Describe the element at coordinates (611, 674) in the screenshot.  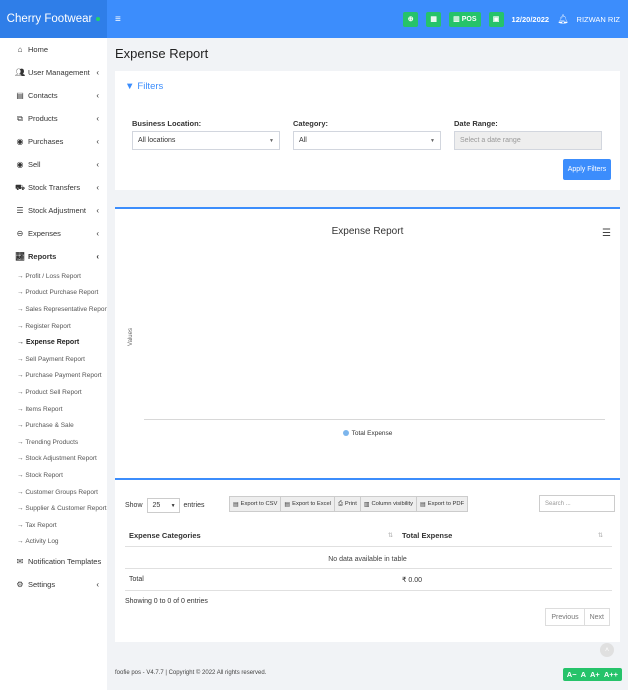
I see `text-size-increase-more: A++` at that location.